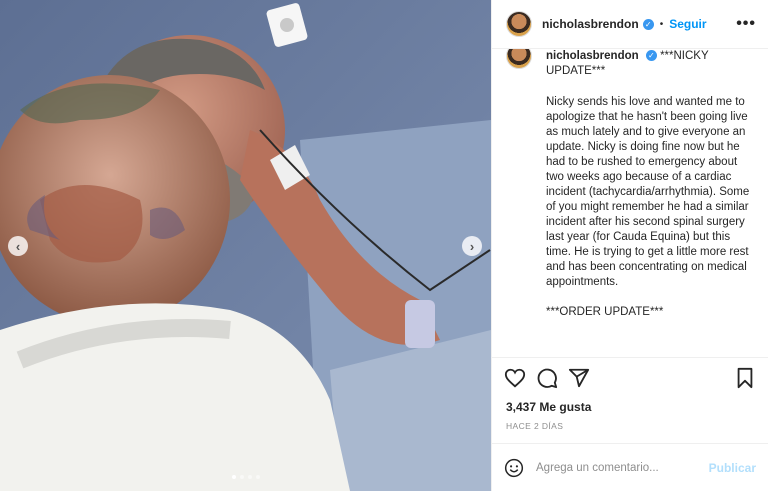  Describe the element at coordinates (592, 56) in the screenshot. I see `caption-username: nicholasbrendon` at that location.